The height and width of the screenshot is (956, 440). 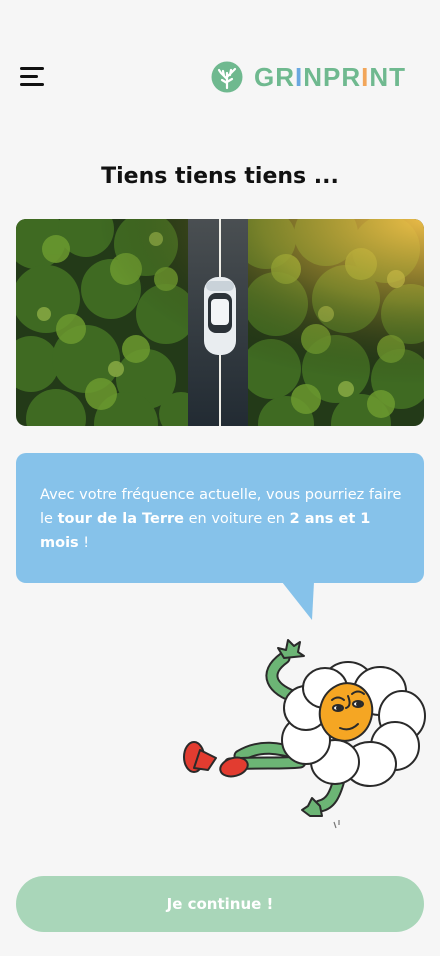 I want to click on bubble-text-part2: en voiture en, so click(x=236, y=519).